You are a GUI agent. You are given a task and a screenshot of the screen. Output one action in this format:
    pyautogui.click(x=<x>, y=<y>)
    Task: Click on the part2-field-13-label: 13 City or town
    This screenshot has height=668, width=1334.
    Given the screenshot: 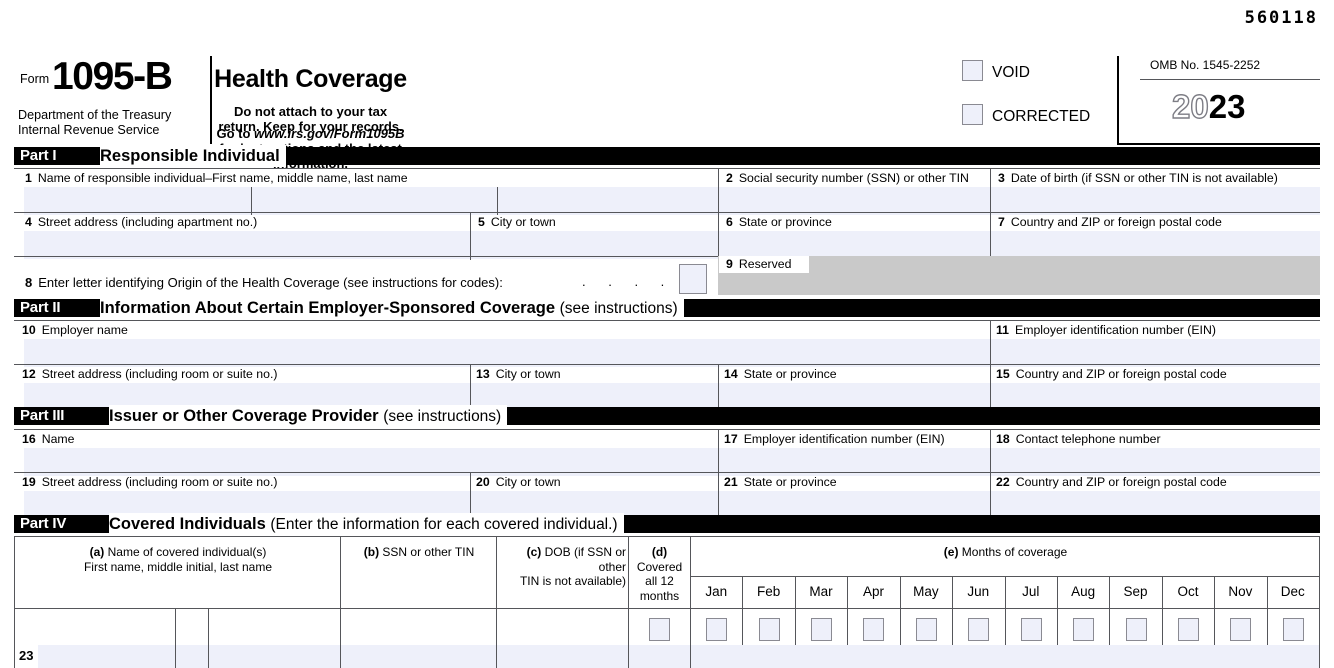 What is the action you would take?
    pyautogui.click(x=518, y=374)
    